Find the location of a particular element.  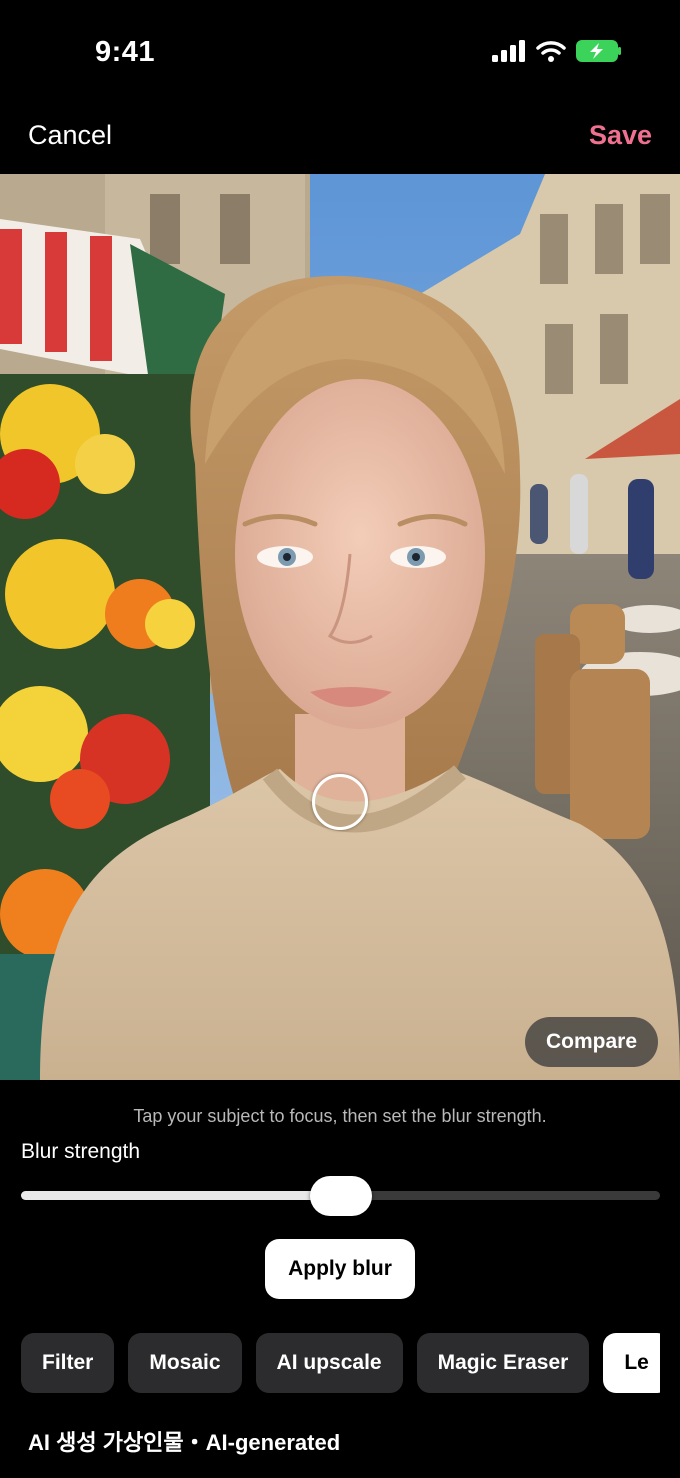

battery-charging-icon is located at coordinates (598, 51).